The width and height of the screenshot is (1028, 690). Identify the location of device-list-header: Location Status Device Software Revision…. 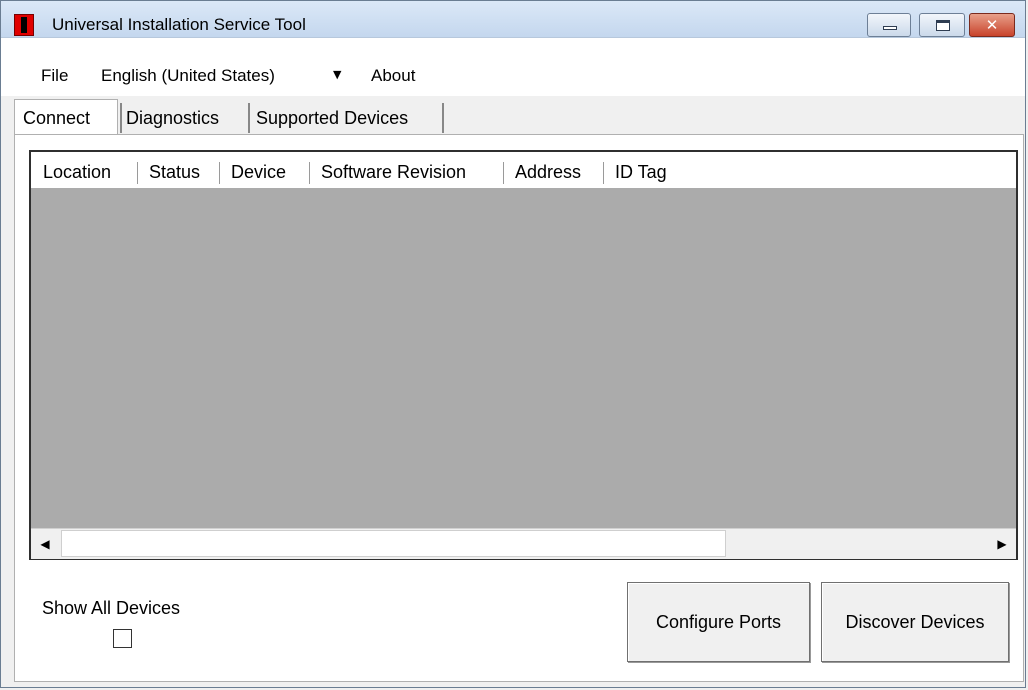
(523, 170).